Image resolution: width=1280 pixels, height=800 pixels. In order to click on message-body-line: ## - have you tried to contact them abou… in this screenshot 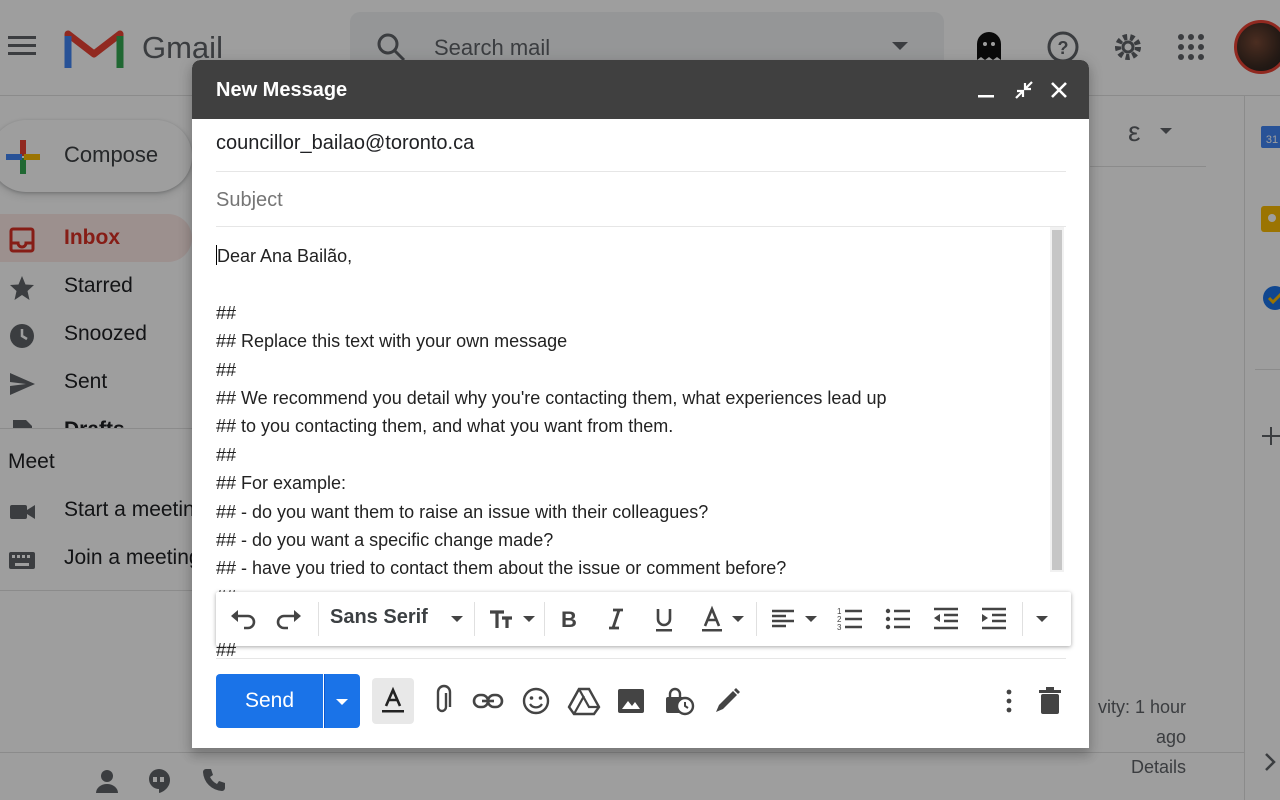, I will do `click(501, 568)`.